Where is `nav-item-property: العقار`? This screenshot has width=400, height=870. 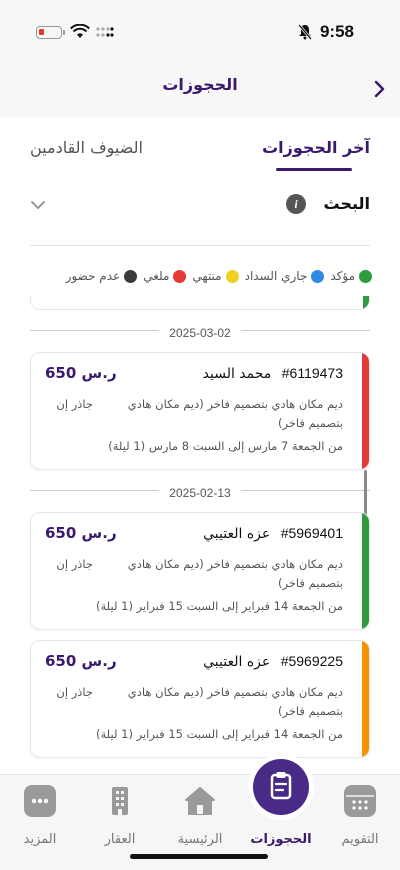
nav-item-property: العقار is located at coordinates (120, 816).